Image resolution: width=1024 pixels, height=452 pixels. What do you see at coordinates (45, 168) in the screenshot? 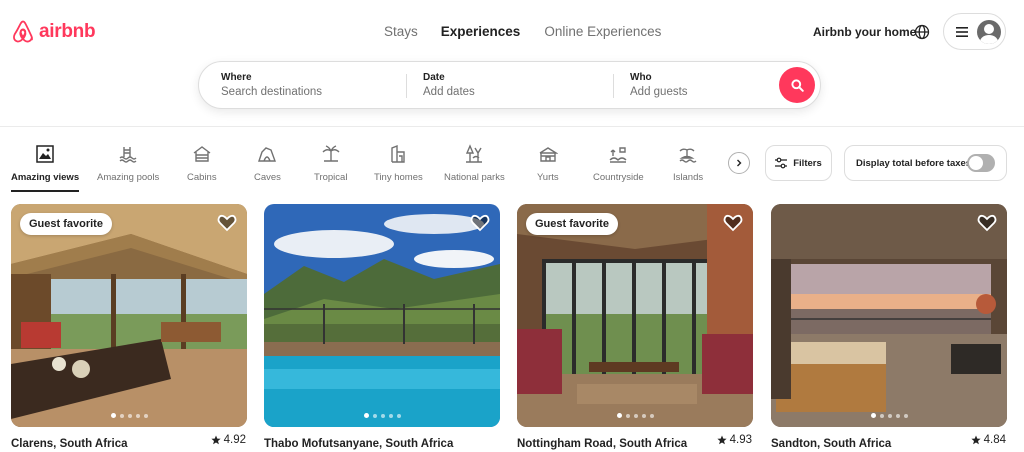
I see `category-amazing-views: Amazing views` at bounding box center [45, 168].